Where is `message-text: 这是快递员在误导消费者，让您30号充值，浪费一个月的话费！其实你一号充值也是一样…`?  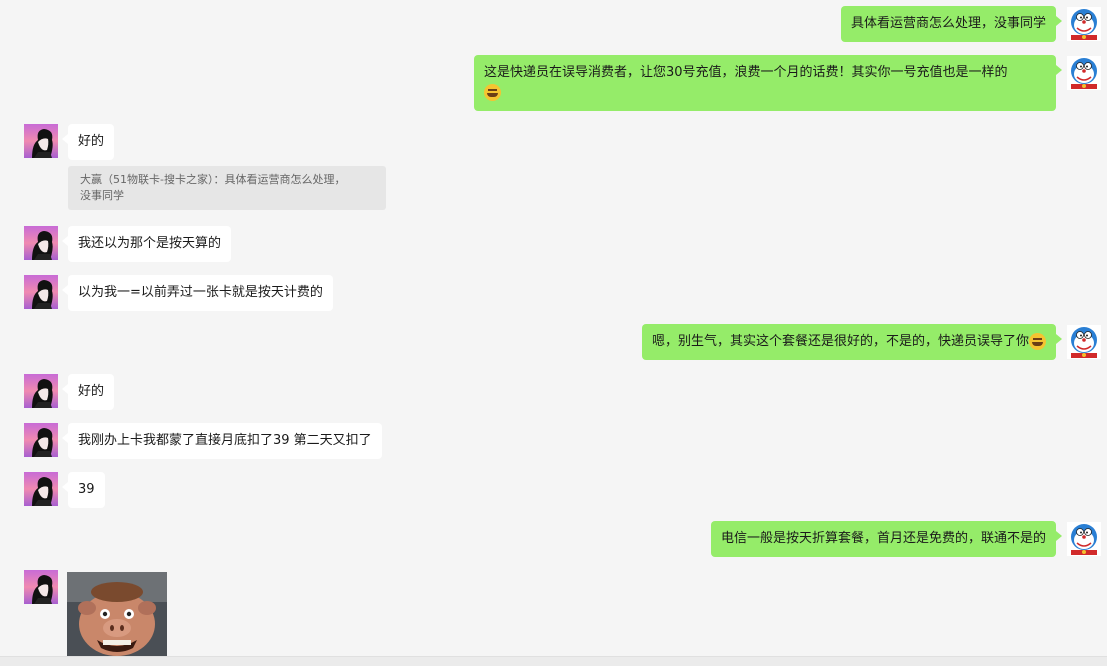 message-text: 这是快递员在误导消费者，让您30号充值，浪费一个月的话费！其实你一号充值也是一样… is located at coordinates (746, 72).